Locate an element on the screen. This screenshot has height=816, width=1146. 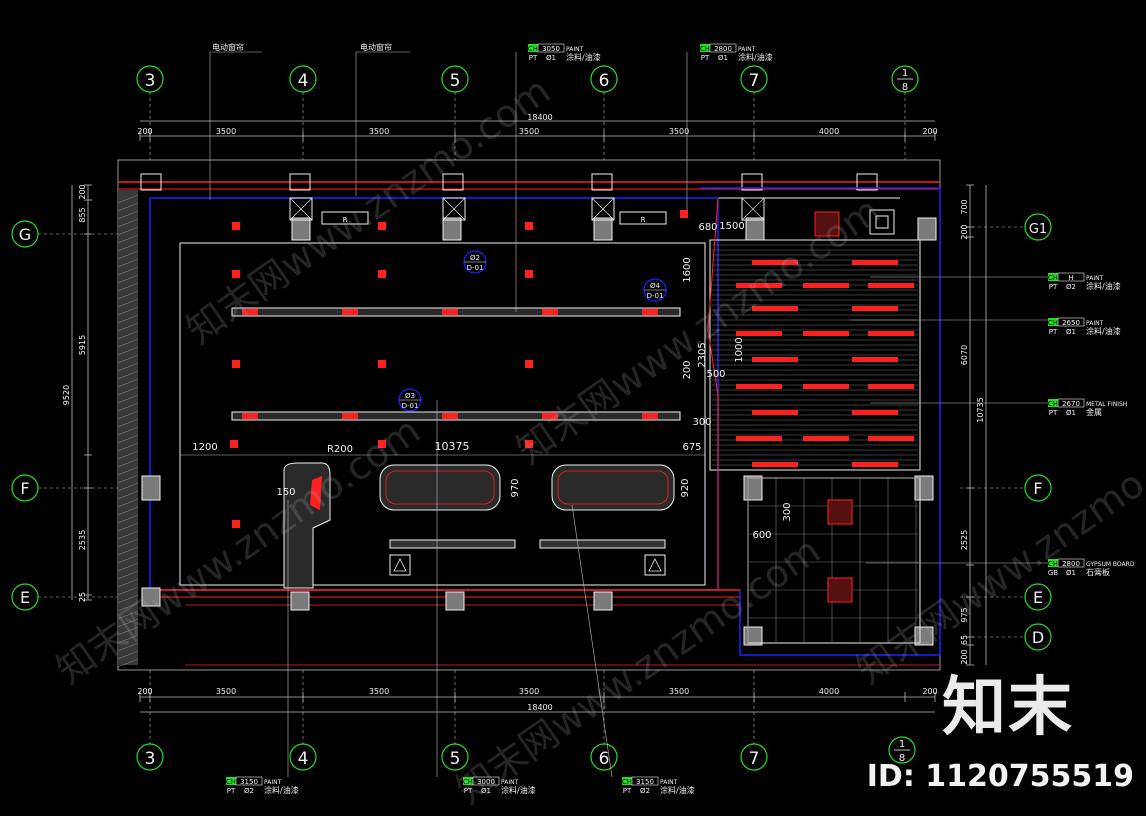
interior-dimension-label: 920 is located at coordinates (685, 487).